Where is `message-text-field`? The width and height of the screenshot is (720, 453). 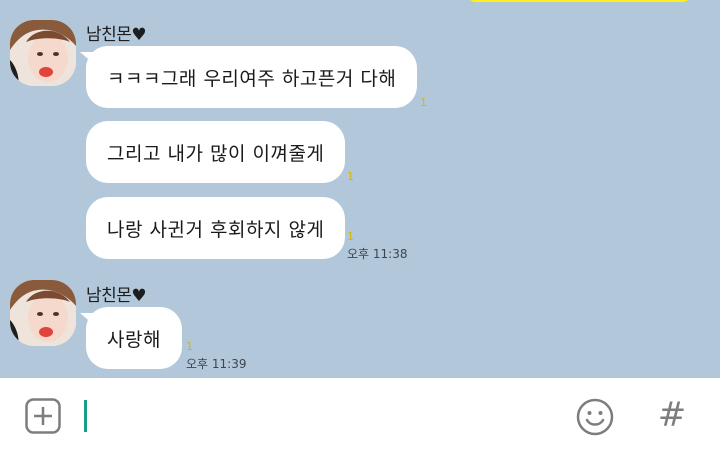
message-text-field is located at coordinates (320, 415).